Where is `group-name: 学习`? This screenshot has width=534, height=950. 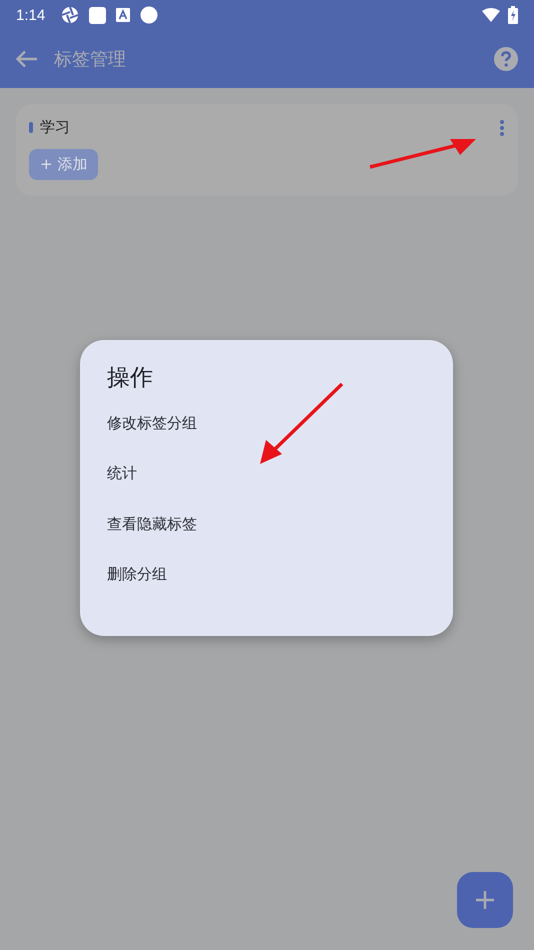 group-name: 学习 is located at coordinates (55, 127).